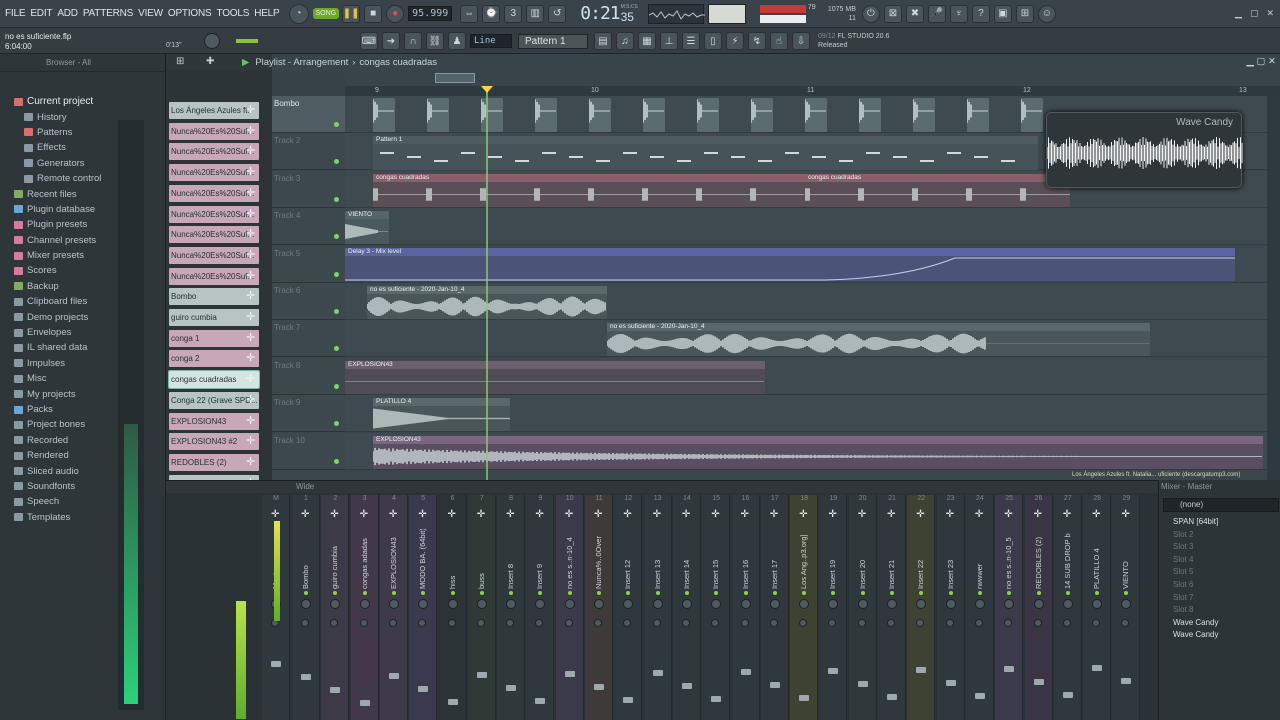 This screenshot has width=1280, height=720. I want to click on playlist-zoom-thumb, so click(455, 78).